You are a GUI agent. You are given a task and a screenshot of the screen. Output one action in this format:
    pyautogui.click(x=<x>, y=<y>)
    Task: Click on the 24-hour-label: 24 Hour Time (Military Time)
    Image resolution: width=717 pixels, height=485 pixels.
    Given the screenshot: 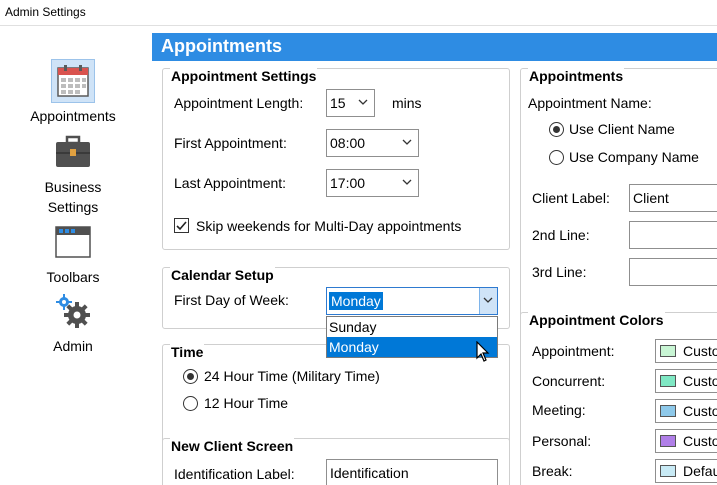 What is the action you would take?
    pyautogui.click(x=292, y=376)
    